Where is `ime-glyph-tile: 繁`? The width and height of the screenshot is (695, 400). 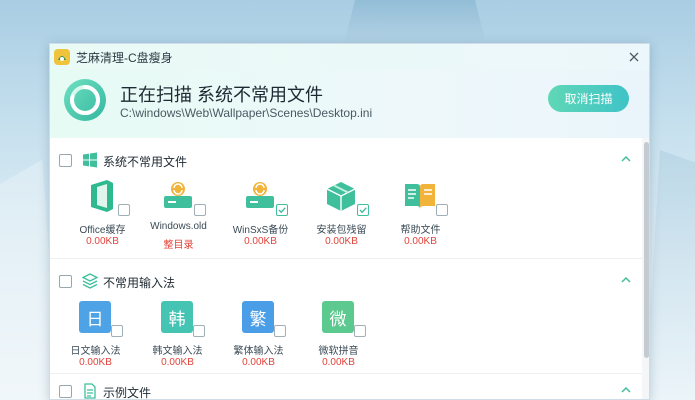 ime-glyph-tile: 繁 is located at coordinates (258, 317).